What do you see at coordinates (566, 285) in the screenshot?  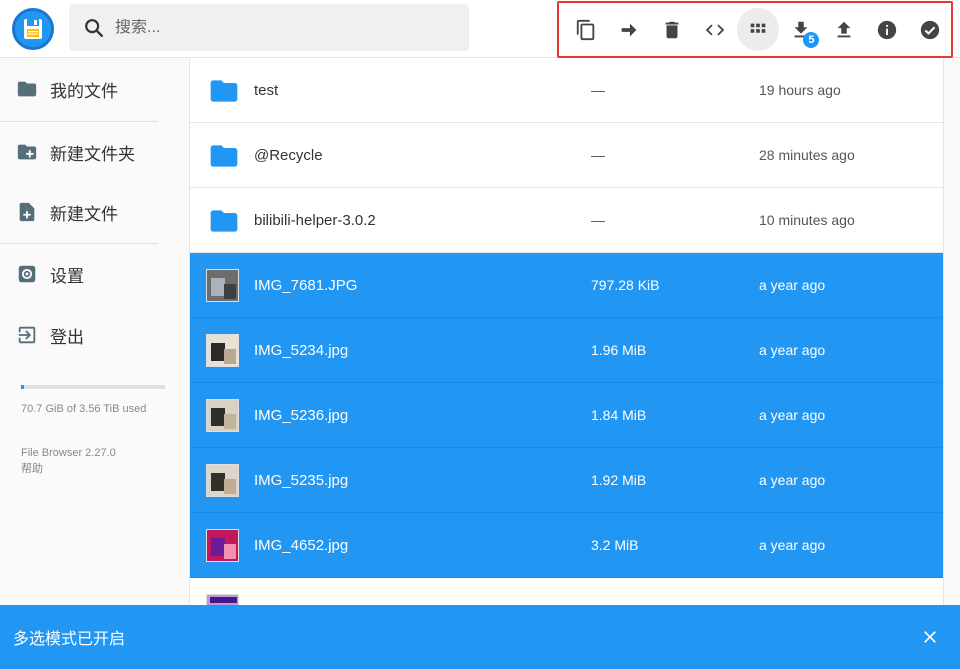 I see `file-row: IMG_7681.JPG 797.28 KiB a year ago` at bounding box center [566, 285].